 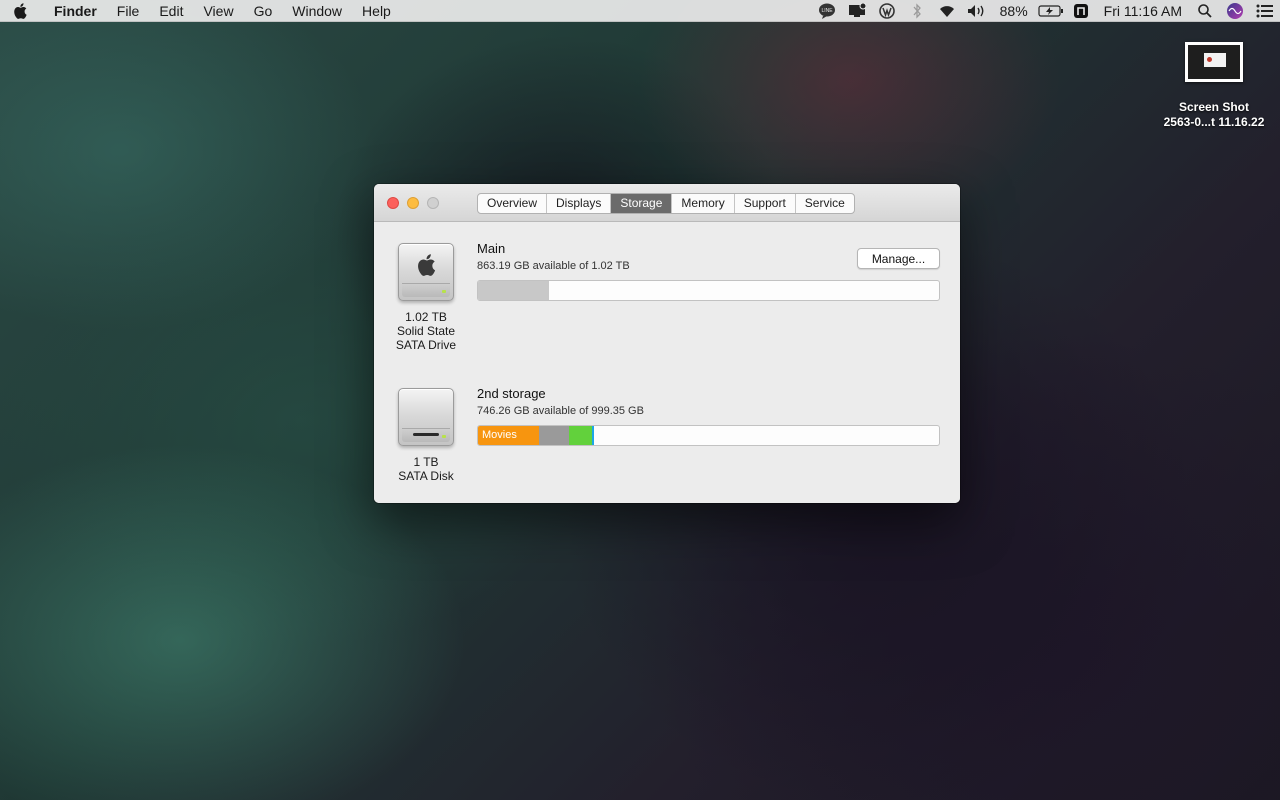 I want to click on tab-storage: Storage, so click(x=642, y=203).